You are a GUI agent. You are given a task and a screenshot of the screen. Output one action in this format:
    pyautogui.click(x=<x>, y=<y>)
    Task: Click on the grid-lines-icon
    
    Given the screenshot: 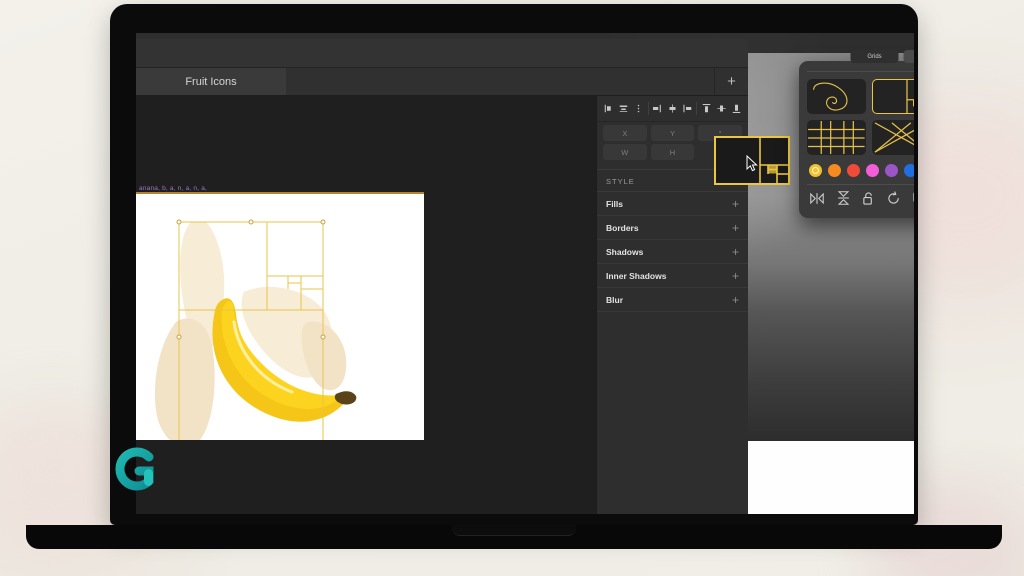 What is the action you would take?
    pyautogui.click(x=836, y=137)
    